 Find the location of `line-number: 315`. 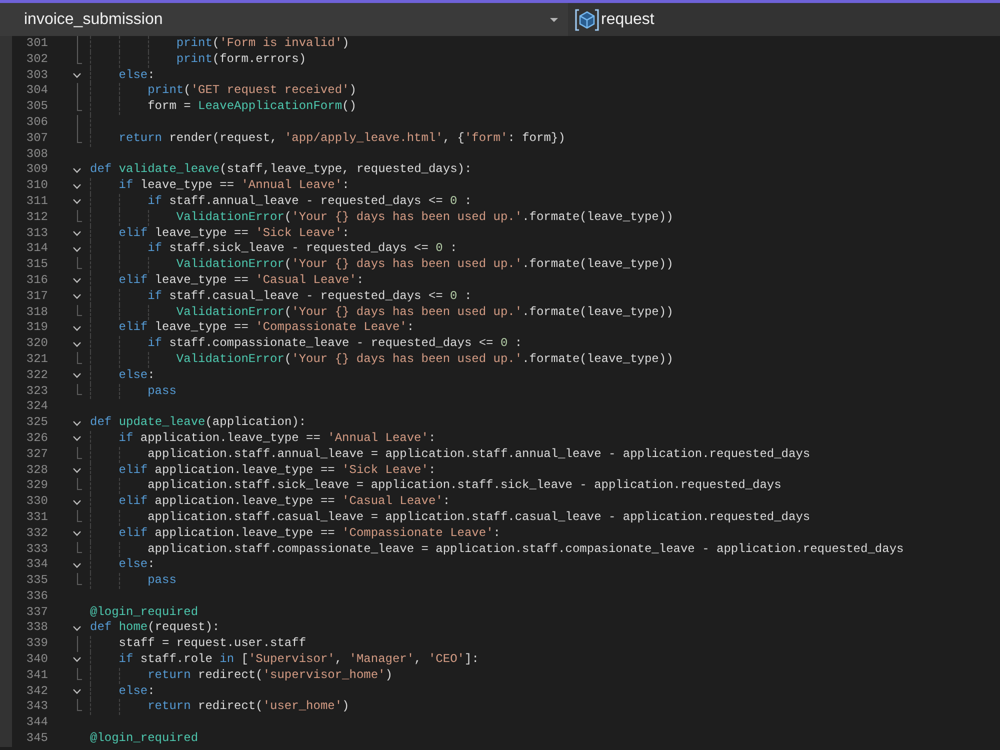

line-number: 315 is located at coordinates (37, 265).